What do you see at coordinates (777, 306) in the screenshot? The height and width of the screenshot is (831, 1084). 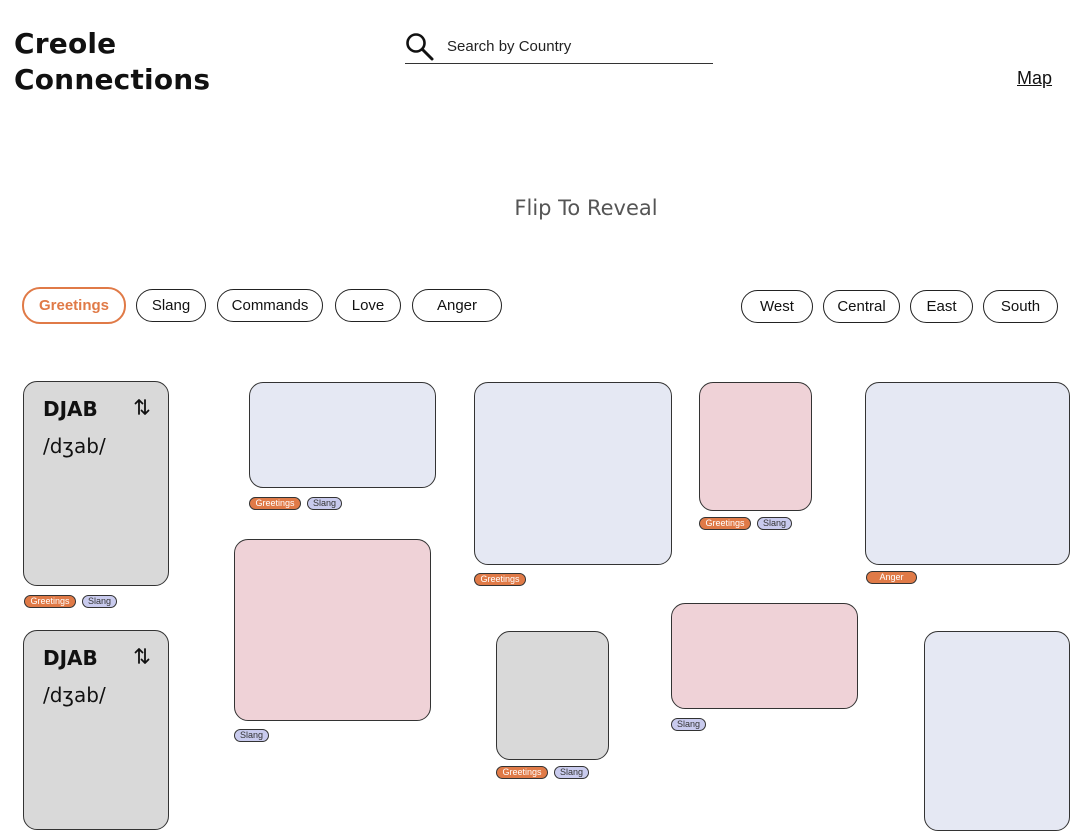 I see `filter-west: West` at bounding box center [777, 306].